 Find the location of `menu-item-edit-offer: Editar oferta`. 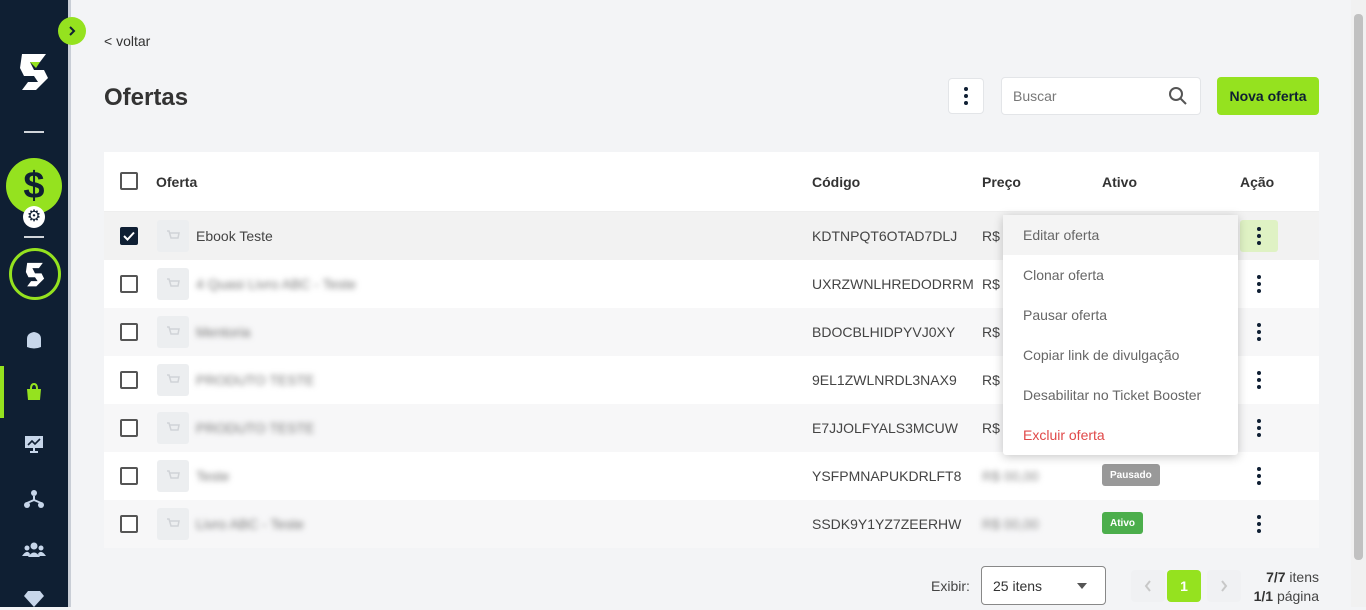

menu-item-edit-offer: Editar oferta is located at coordinates (1120, 235).